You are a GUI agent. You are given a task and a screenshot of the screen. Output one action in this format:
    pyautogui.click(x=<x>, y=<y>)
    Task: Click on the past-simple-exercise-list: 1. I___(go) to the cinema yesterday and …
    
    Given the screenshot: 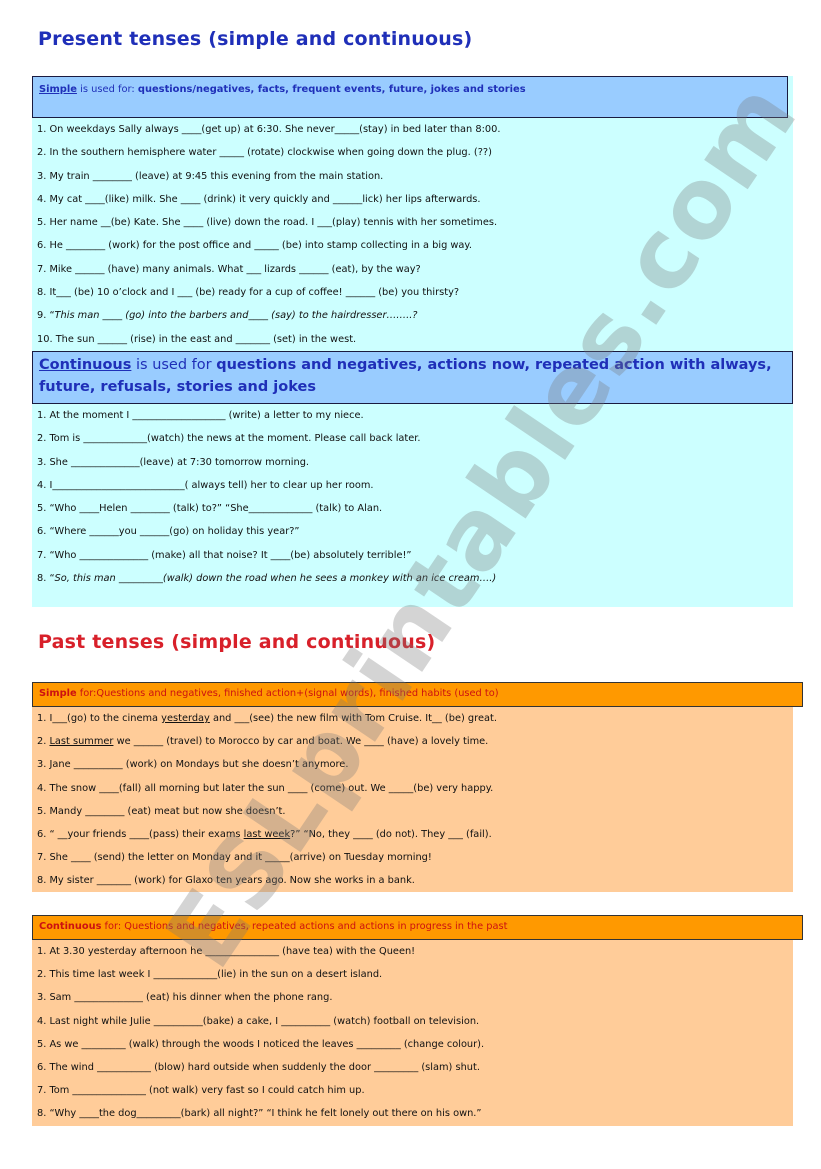 What is the action you would take?
    pyautogui.click(x=412, y=800)
    